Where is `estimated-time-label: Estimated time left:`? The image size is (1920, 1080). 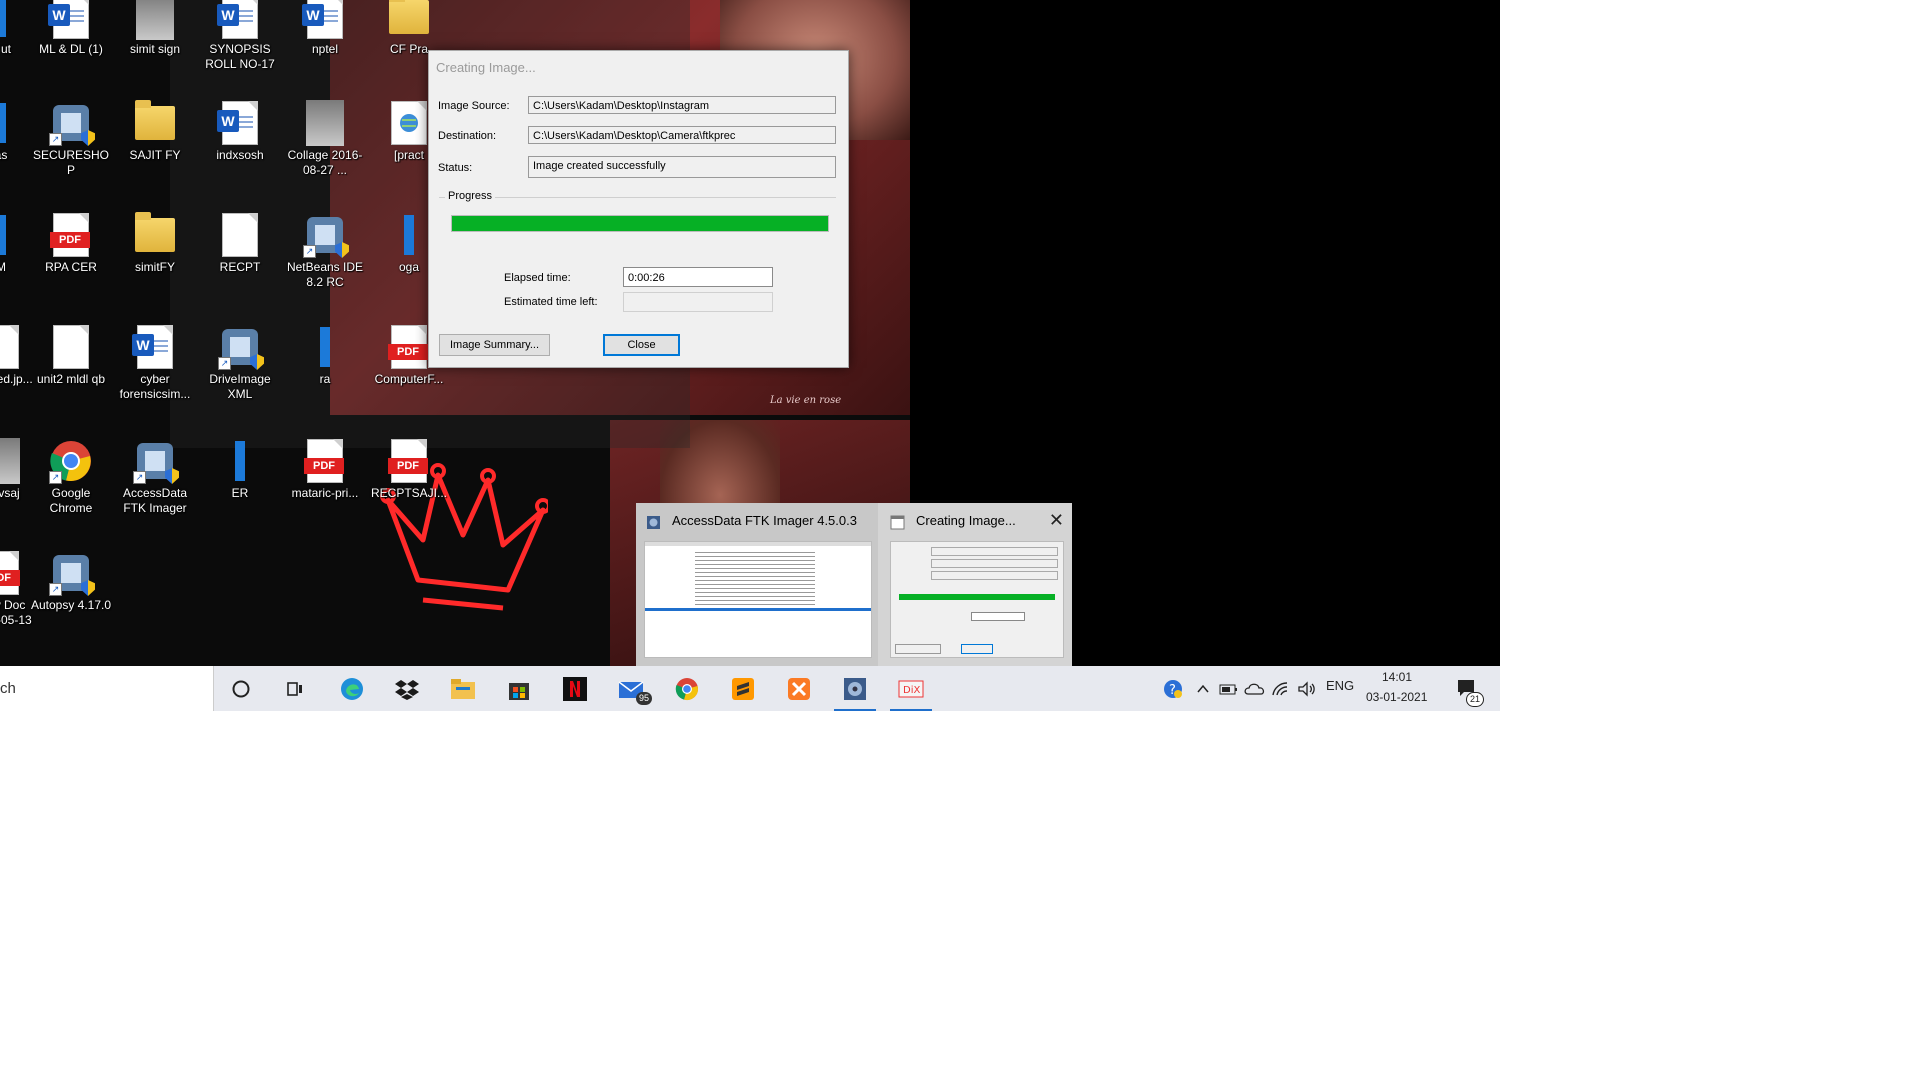 estimated-time-label: Estimated time left: is located at coordinates (551, 302).